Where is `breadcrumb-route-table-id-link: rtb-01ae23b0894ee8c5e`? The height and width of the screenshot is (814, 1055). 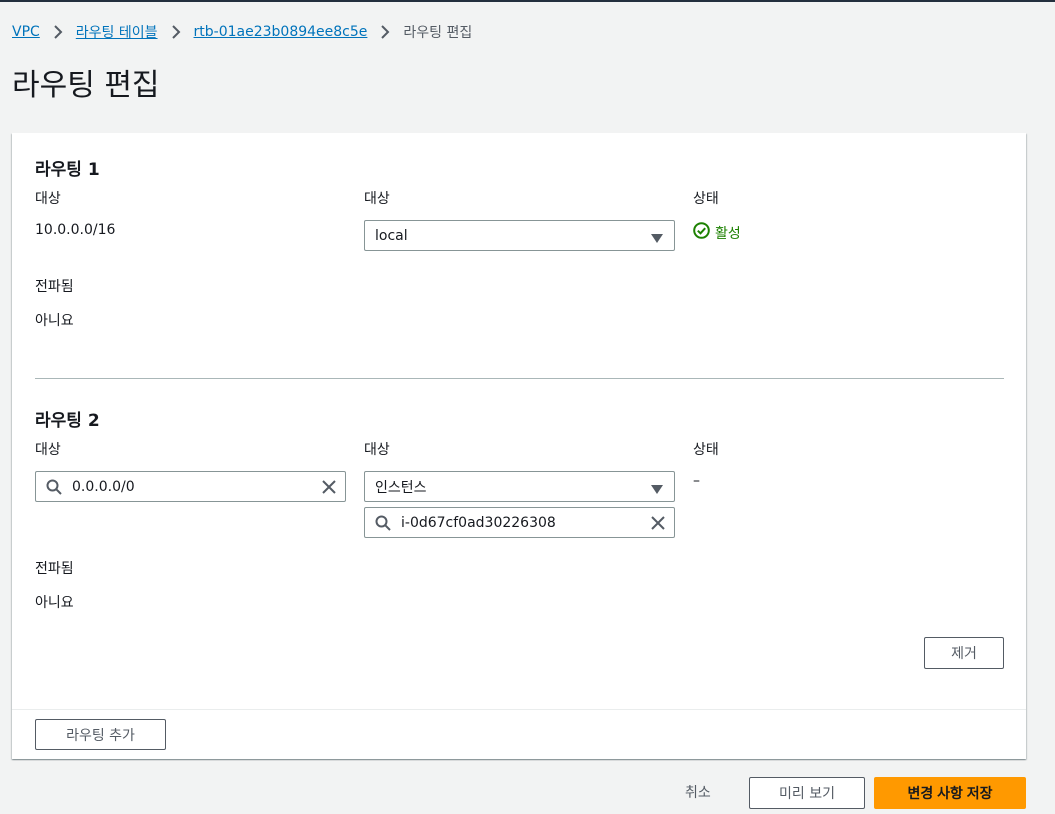 breadcrumb-route-table-id-link: rtb-01ae23b0894ee8c5e is located at coordinates (281, 32).